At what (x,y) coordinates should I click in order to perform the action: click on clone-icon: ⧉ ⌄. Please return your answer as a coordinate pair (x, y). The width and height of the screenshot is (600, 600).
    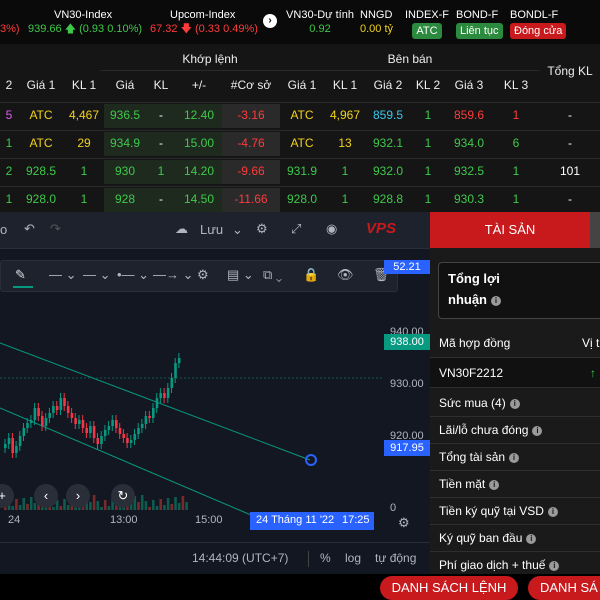
    Looking at the image, I should click on (272, 275).